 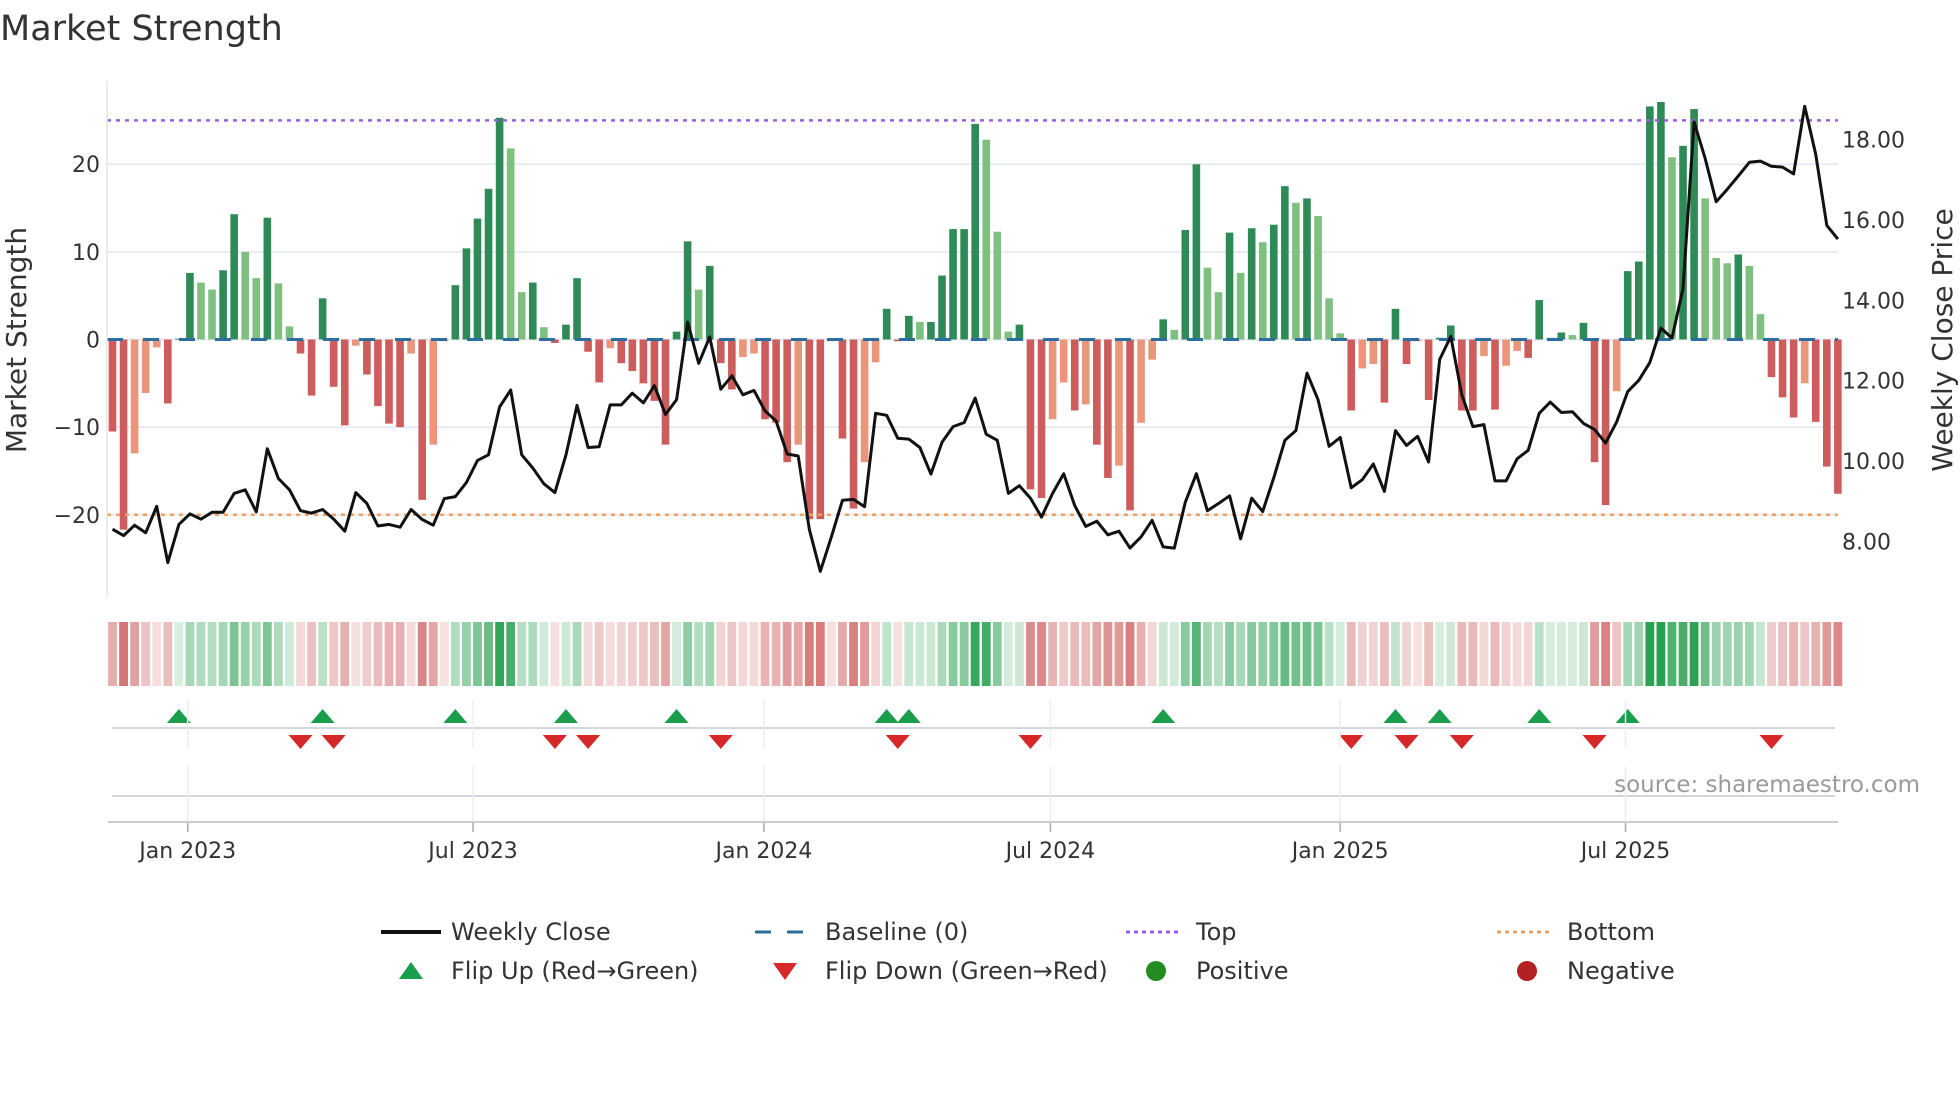 I want to click on y-tick-label-left: −20, so click(x=77, y=516).